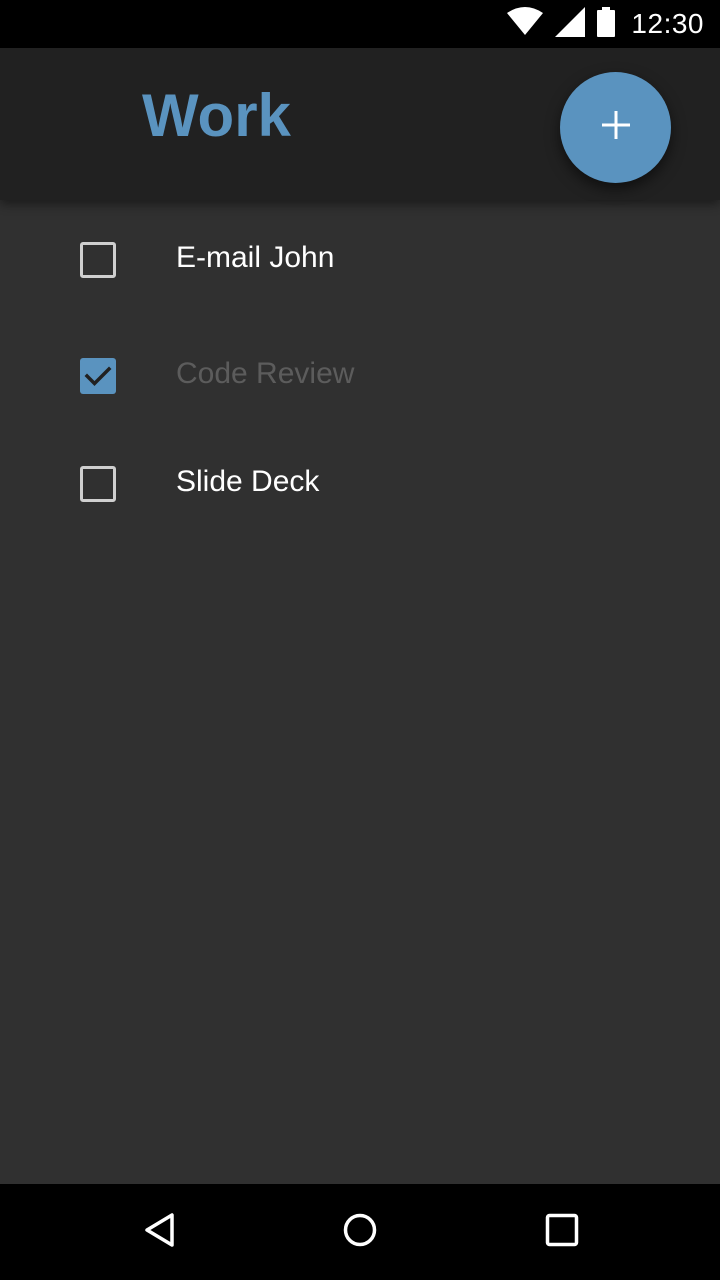  Describe the element at coordinates (360, 258) in the screenshot. I see `task-row-email-john: E-mail John` at that location.